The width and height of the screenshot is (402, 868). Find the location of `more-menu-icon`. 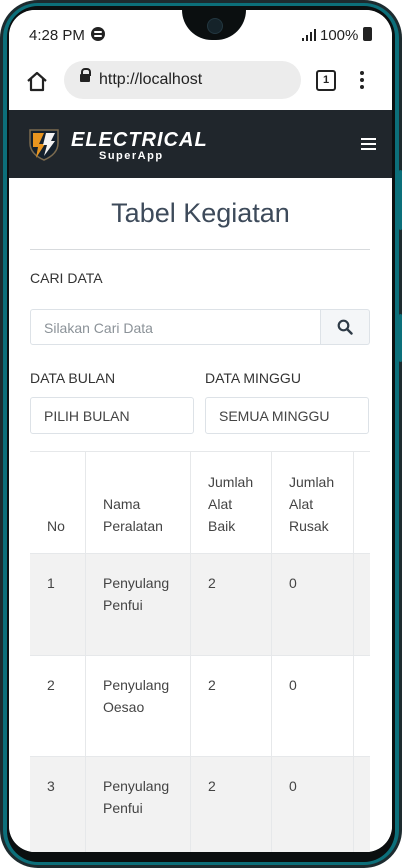

more-menu-icon is located at coordinates (362, 80).